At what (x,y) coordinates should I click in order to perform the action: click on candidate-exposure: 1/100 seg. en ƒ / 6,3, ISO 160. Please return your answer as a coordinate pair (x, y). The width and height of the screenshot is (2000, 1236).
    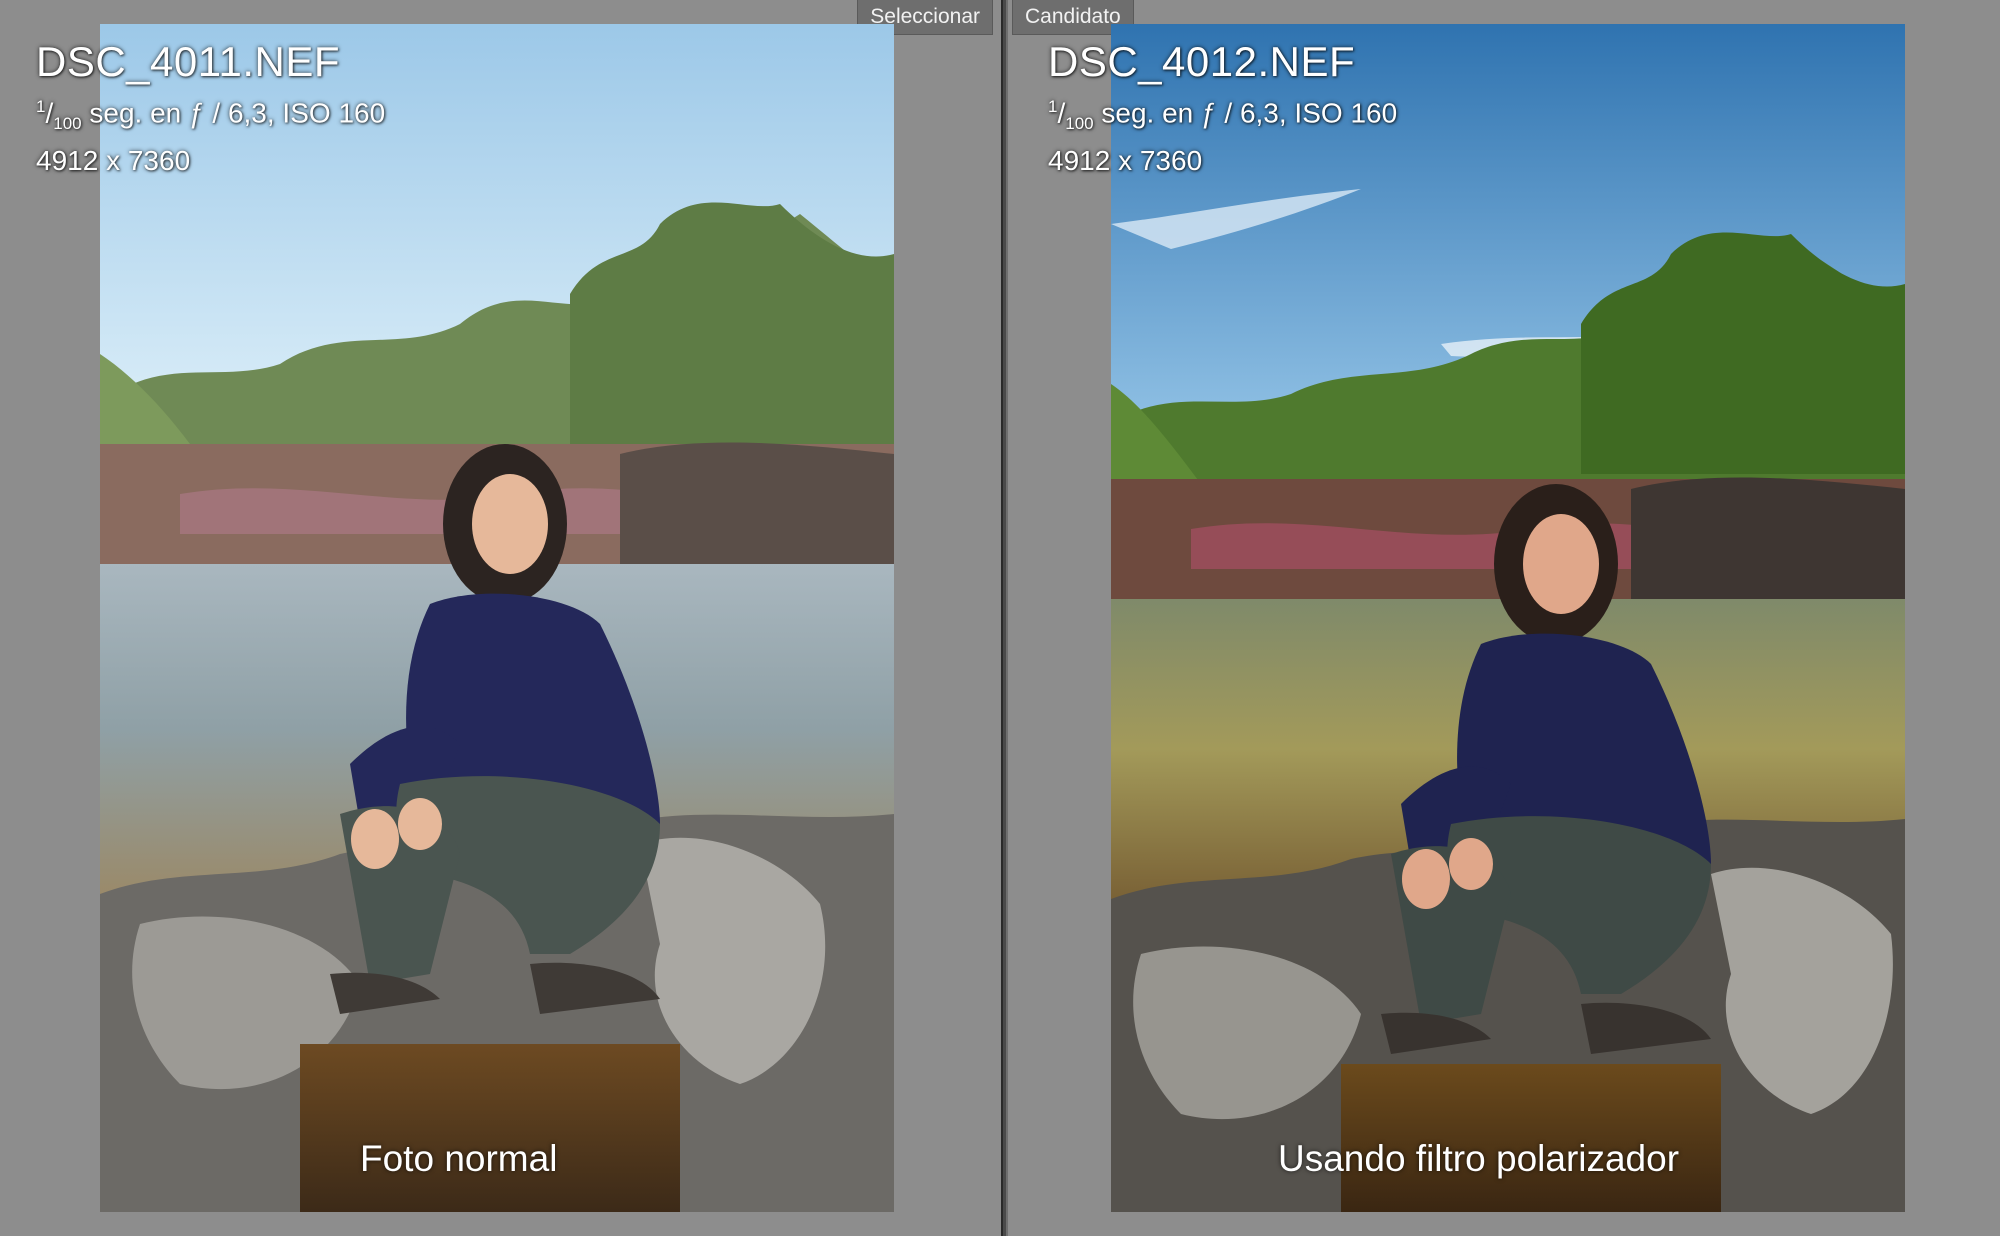
    Looking at the image, I should click on (1223, 115).